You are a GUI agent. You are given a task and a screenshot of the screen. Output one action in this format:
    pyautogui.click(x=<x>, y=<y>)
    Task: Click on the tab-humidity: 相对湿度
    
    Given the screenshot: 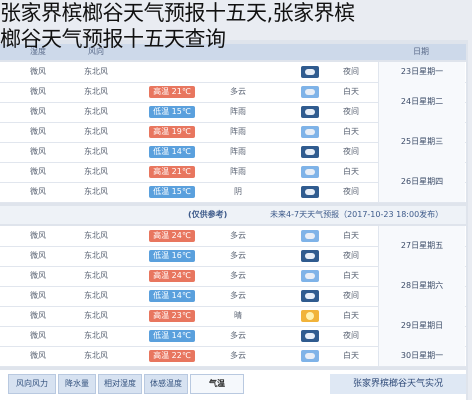 What is the action you would take?
    pyautogui.click(x=120, y=384)
    